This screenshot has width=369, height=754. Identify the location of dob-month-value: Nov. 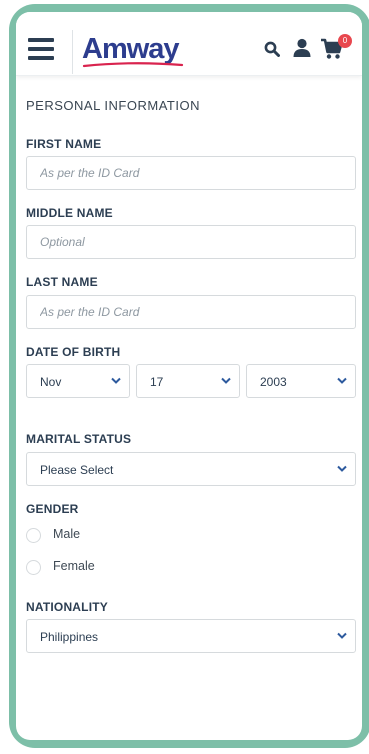
(51, 382).